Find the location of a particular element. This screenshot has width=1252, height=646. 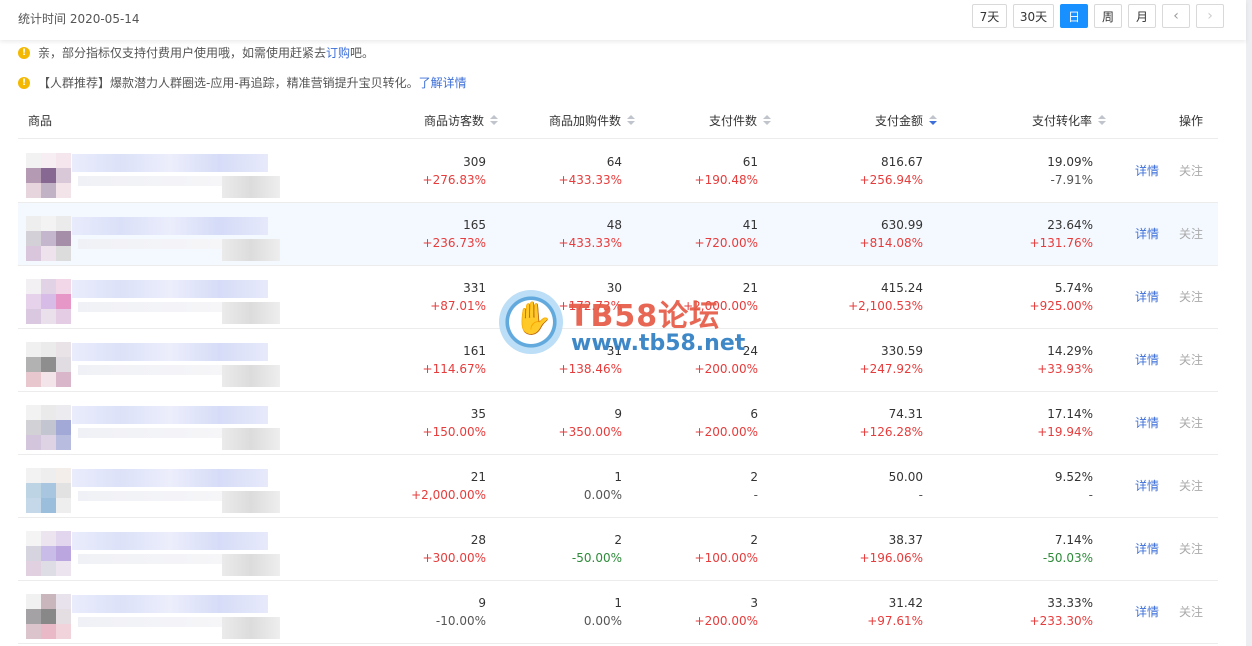

paid-value: 3 is located at coordinates (754, 603).